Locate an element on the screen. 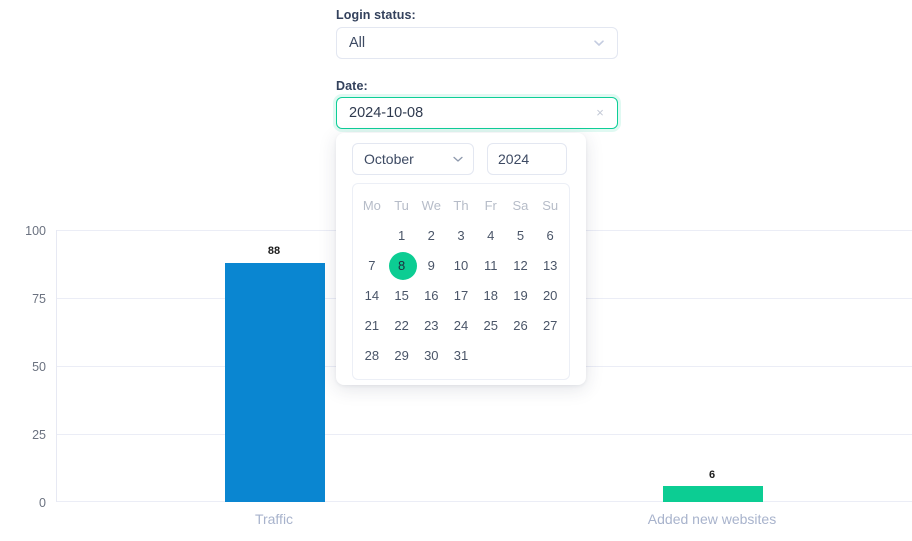 This screenshot has height=541, width=912. calendar-day: 7 is located at coordinates (372, 266).